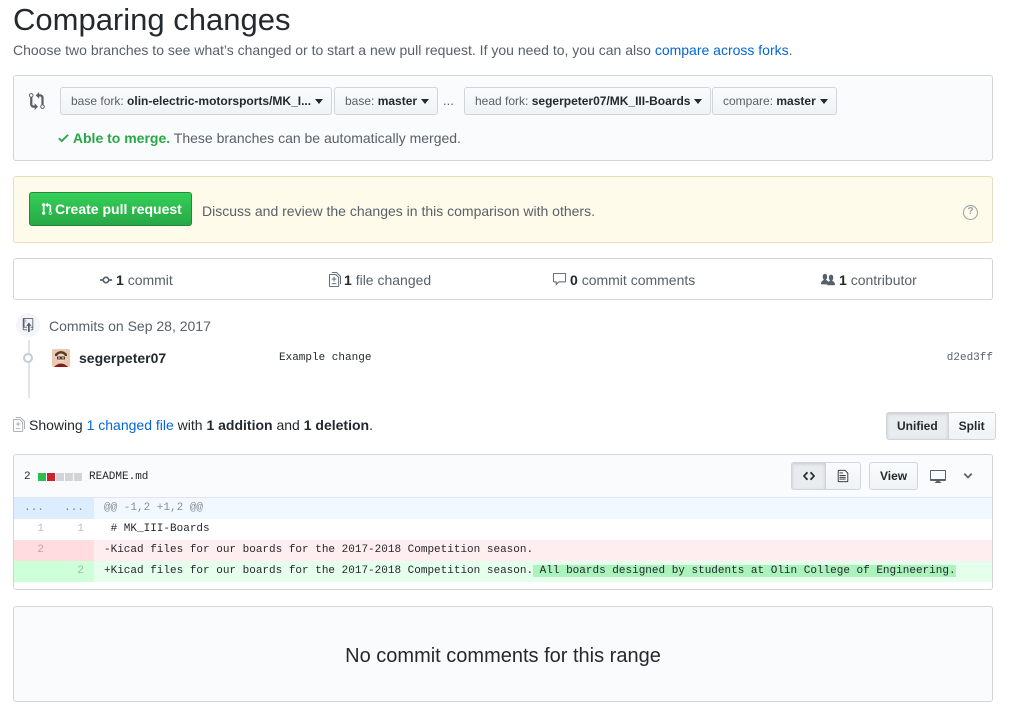  Describe the element at coordinates (938, 476) in the screenshot. I see `monitor-icon` at that location.